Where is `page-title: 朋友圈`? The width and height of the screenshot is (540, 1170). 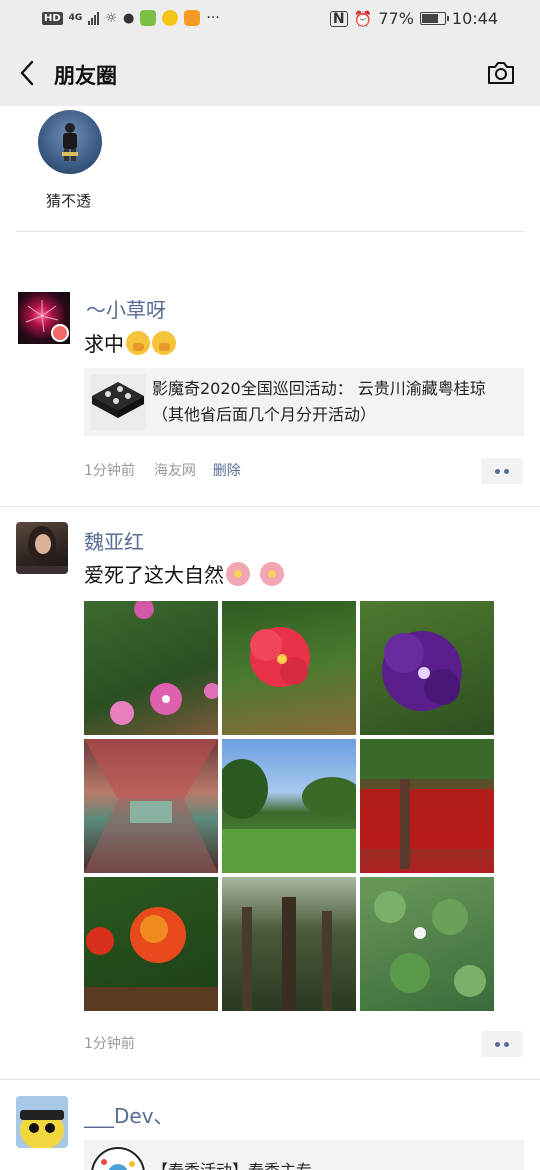
page-title: 朋友圈 is located at coordinates (85, 76).